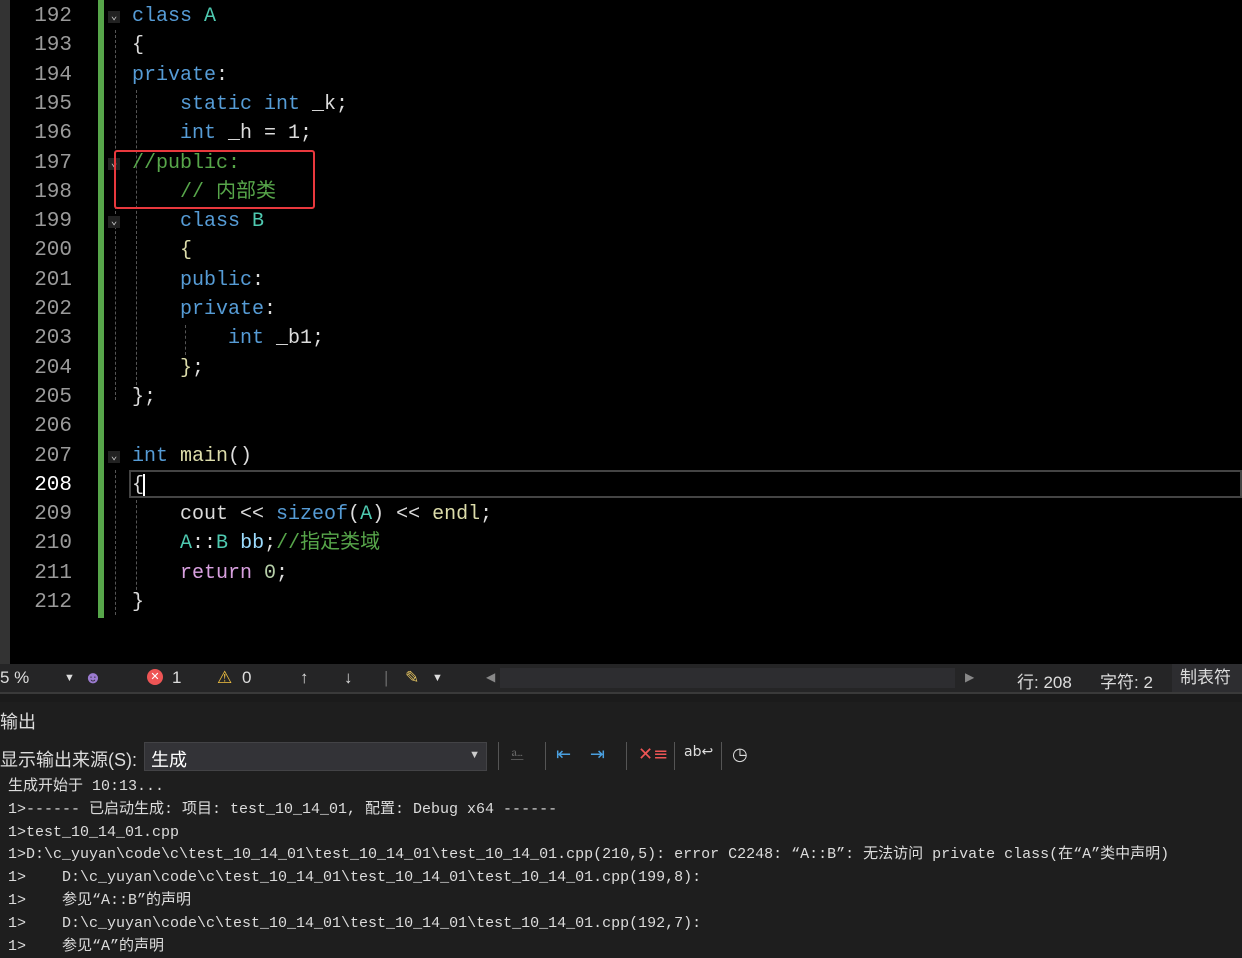  What do you see at coordinates (315, 756) in the screenshot?
I see `output-source-select: 生成 ▼` at bounding box center [315, 756].